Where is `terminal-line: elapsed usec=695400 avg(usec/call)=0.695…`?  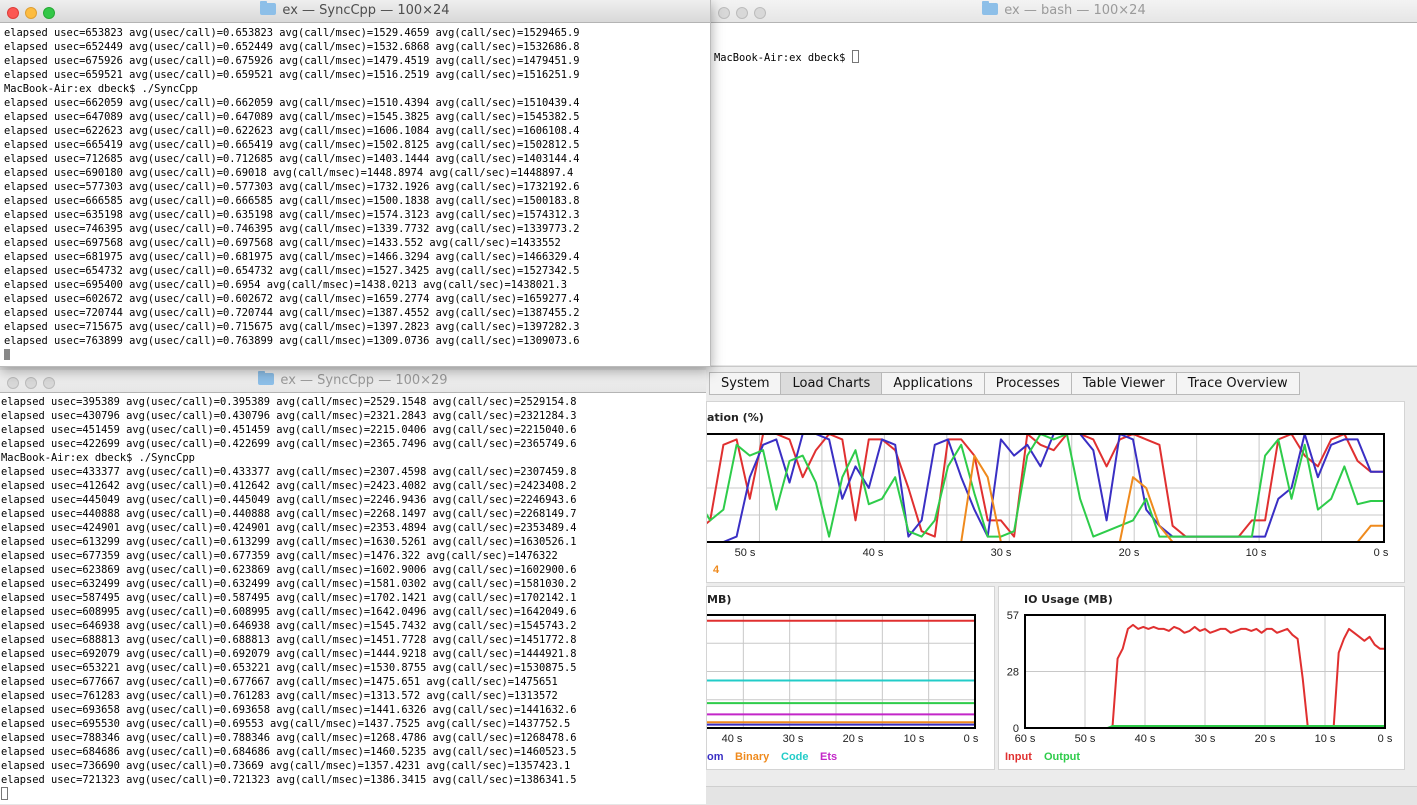
terminal-line: elapsed usec=695400 avg(usec/call)=0.695… is located at coordinates (286, 285).